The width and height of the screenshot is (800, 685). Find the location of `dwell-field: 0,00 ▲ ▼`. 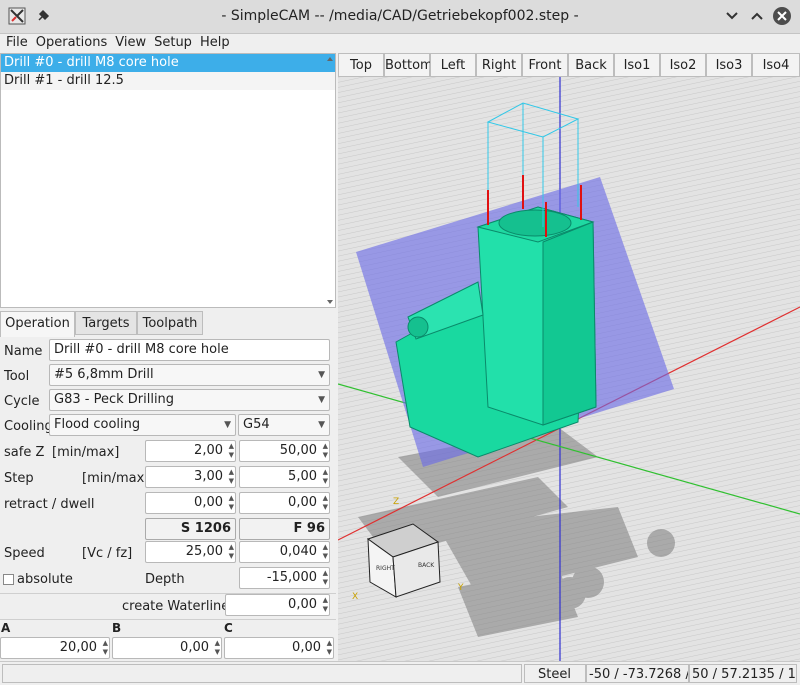

dwell-field: 0,00 ▲ ▼ is located at coordinates (284, 503).